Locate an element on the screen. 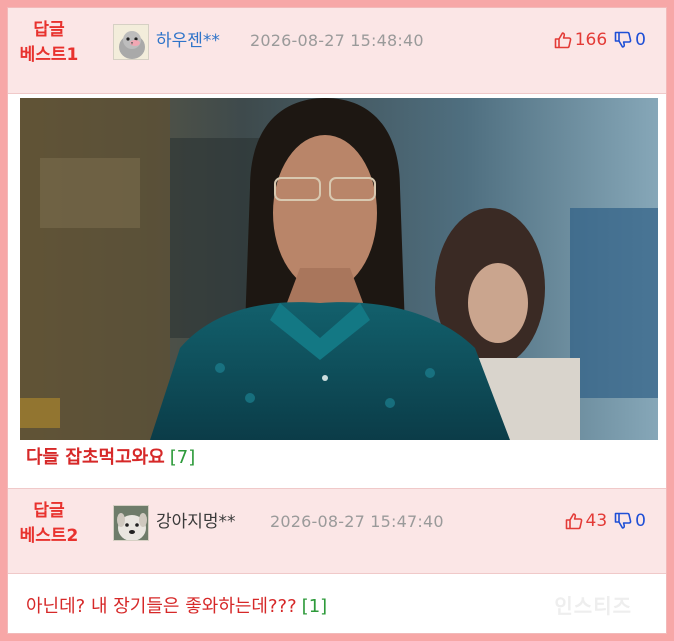 This screenshot has height=641, width=674. vote-box: 166 0 is located at coordinates (600, 40).